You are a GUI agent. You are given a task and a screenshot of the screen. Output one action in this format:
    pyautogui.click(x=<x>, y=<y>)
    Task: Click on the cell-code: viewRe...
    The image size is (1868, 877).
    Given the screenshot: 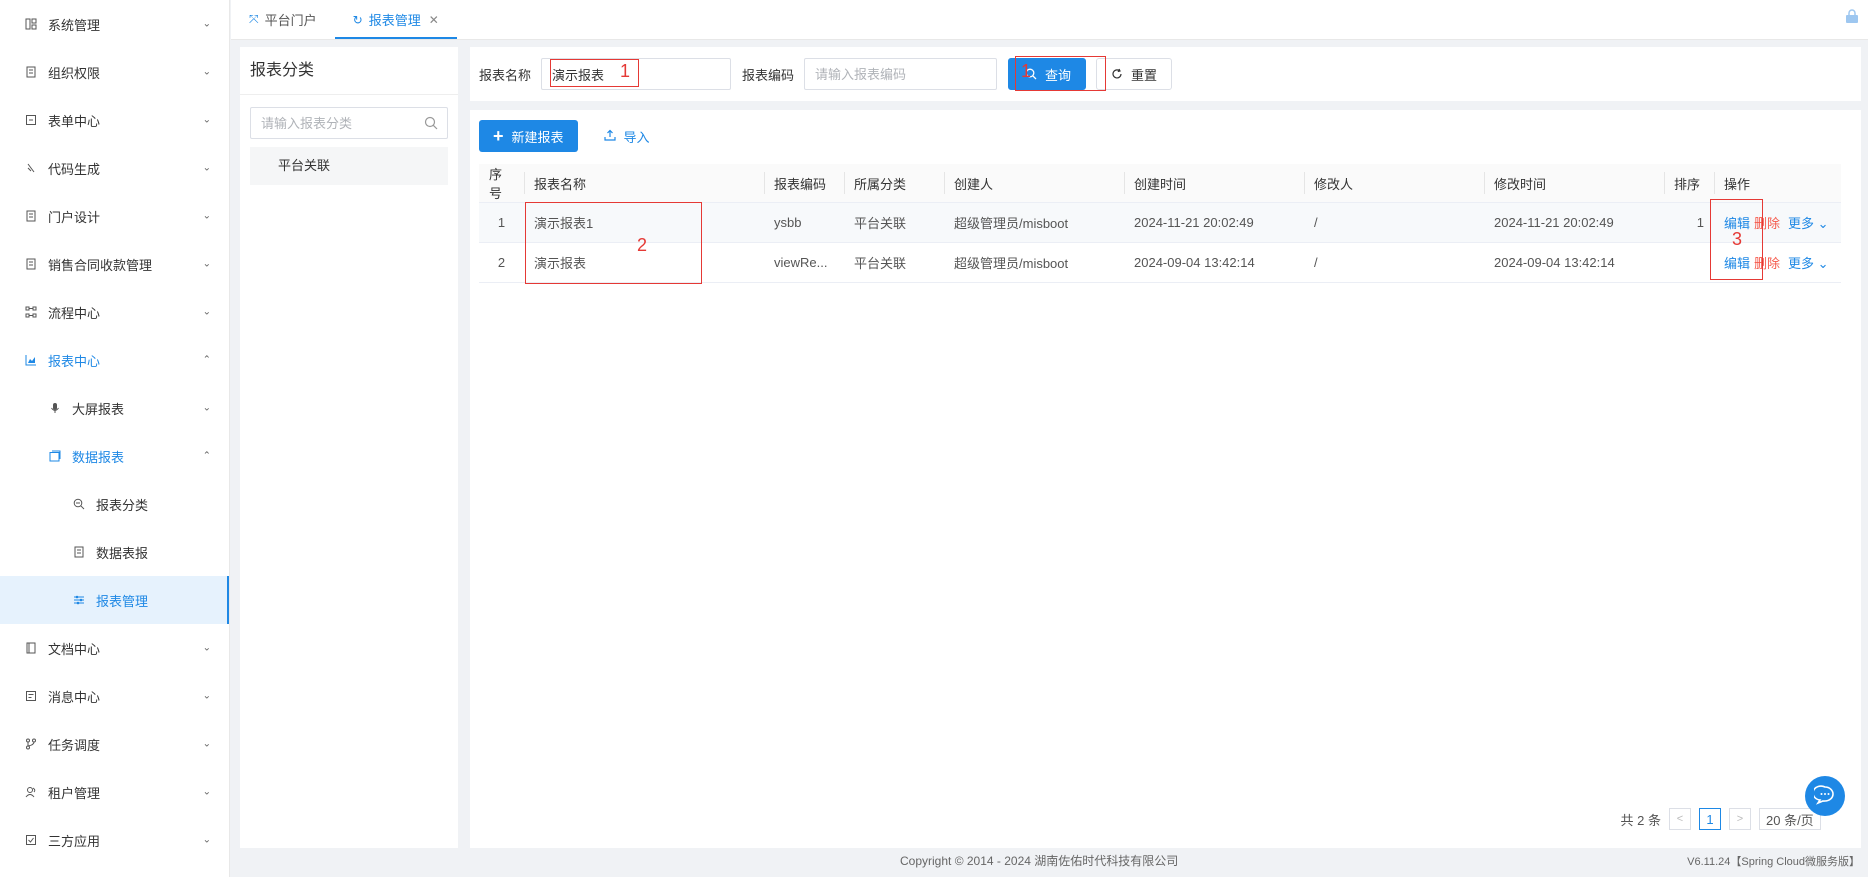 What is the action you would take?
    pyautogui.click(x=804, y=262)
    